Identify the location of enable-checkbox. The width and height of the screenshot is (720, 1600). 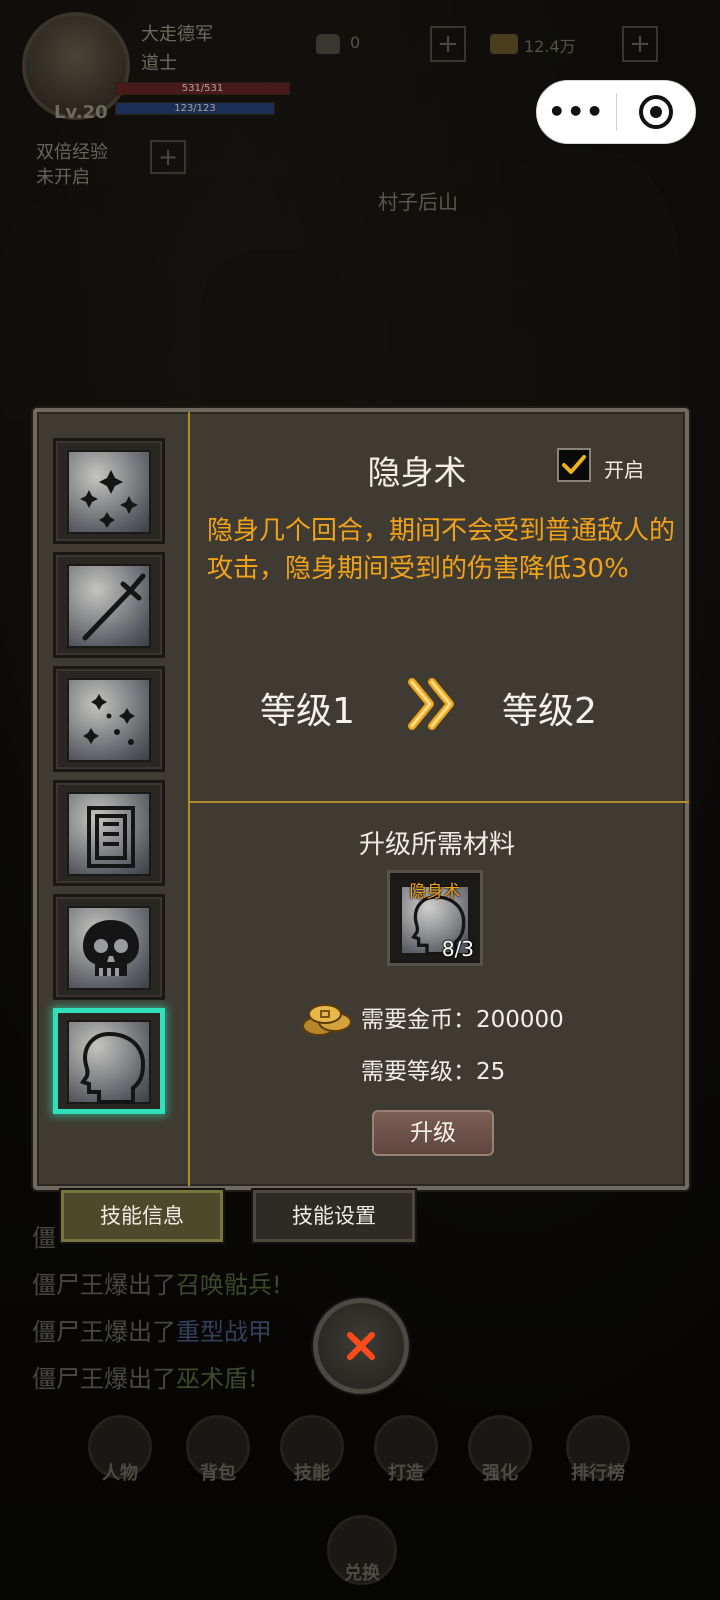
(574, 465).